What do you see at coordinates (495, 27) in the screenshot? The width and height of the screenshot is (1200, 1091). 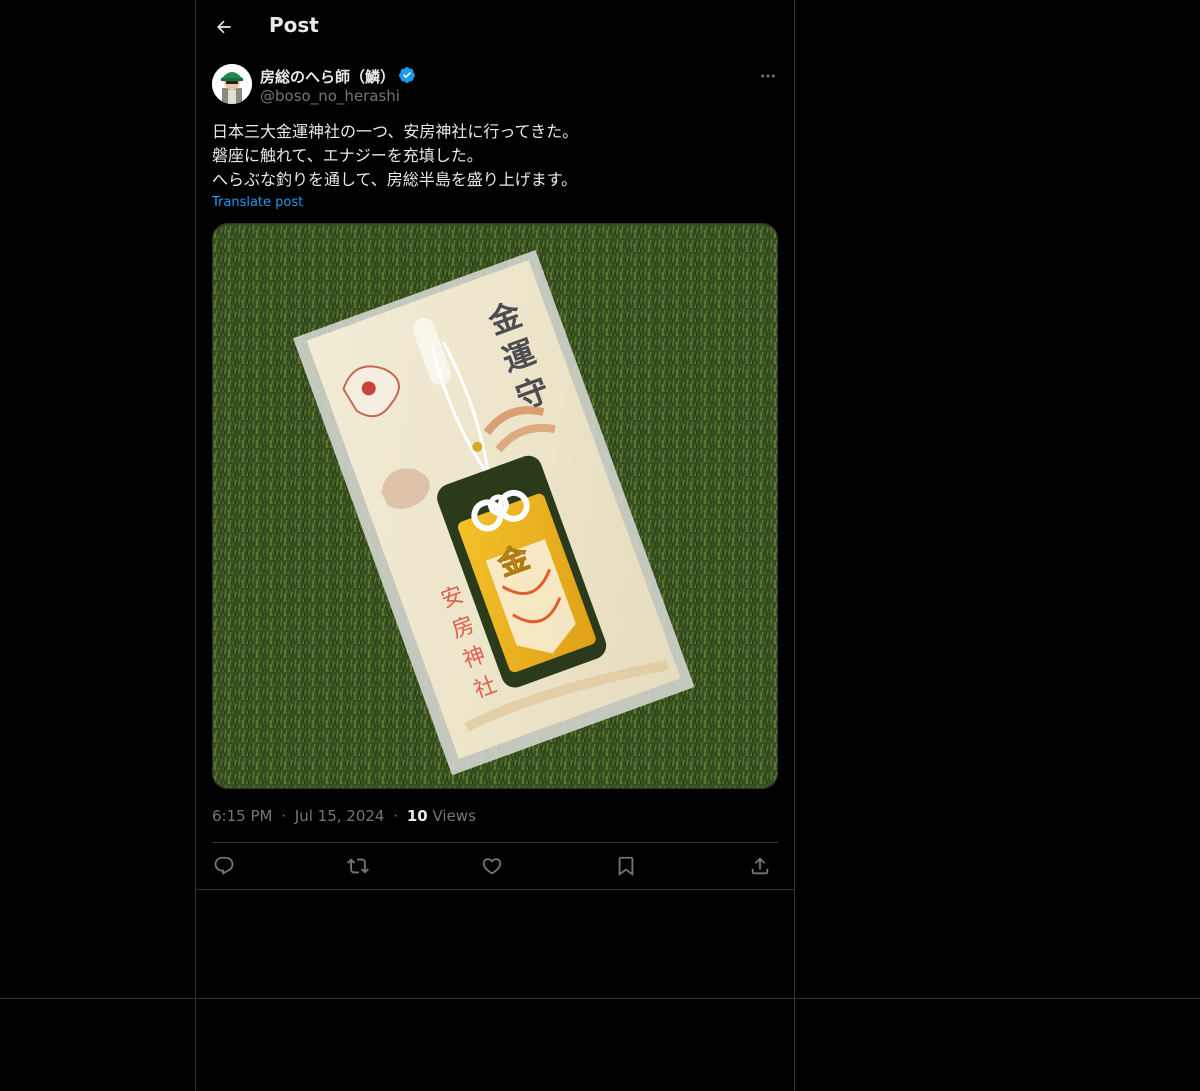 I see `header: Post` at bounding box center [495, 27].